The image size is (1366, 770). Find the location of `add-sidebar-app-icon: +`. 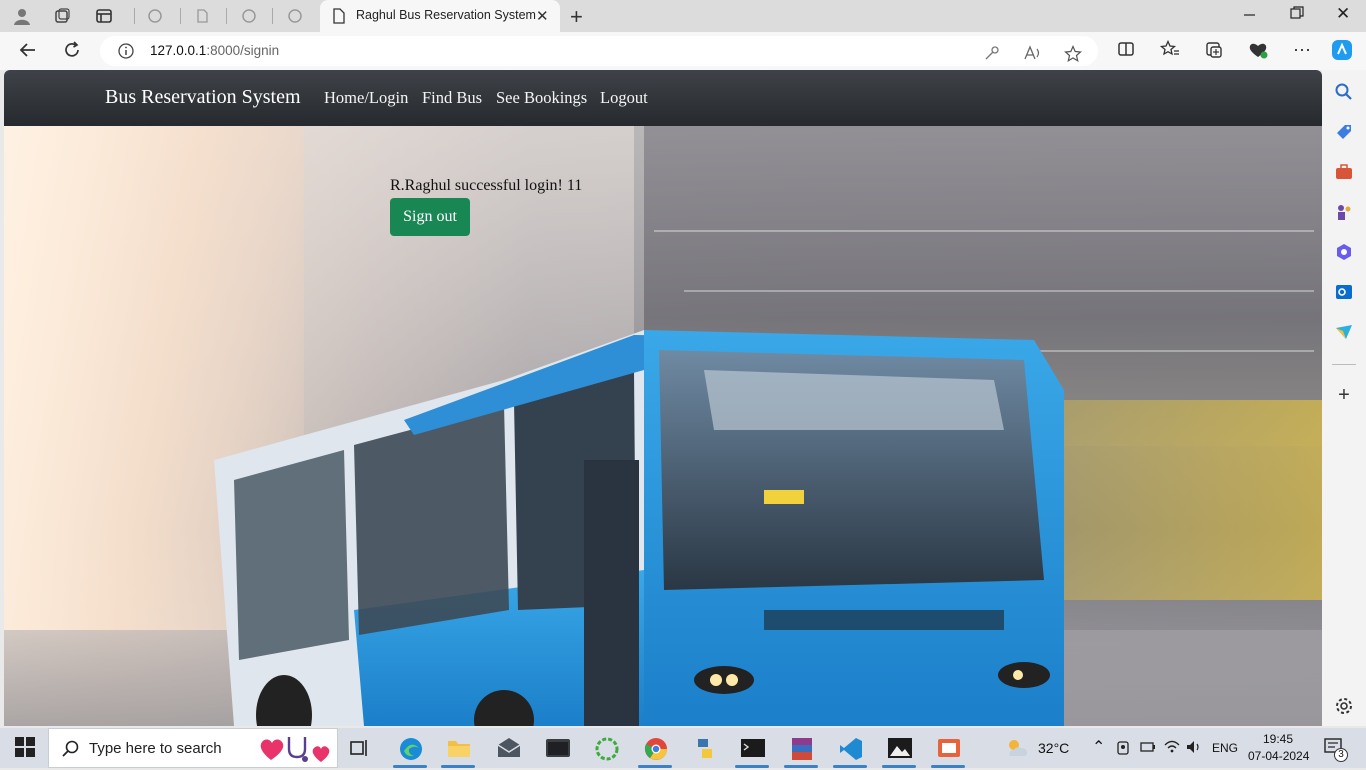

add-sidebar-app-icon: + is located at coordinates (1344, 395).